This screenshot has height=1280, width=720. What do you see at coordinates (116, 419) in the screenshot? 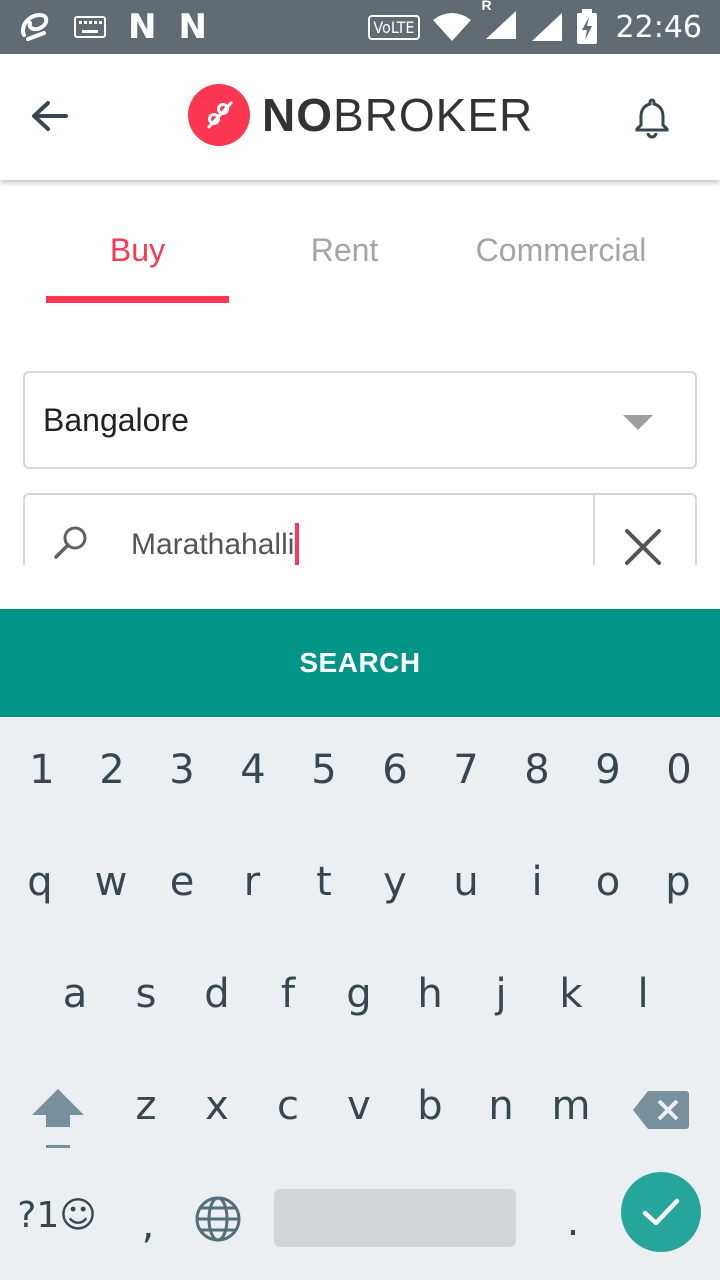
I see `city-selected-value: Bangalore` at bounding box center [116, 419].